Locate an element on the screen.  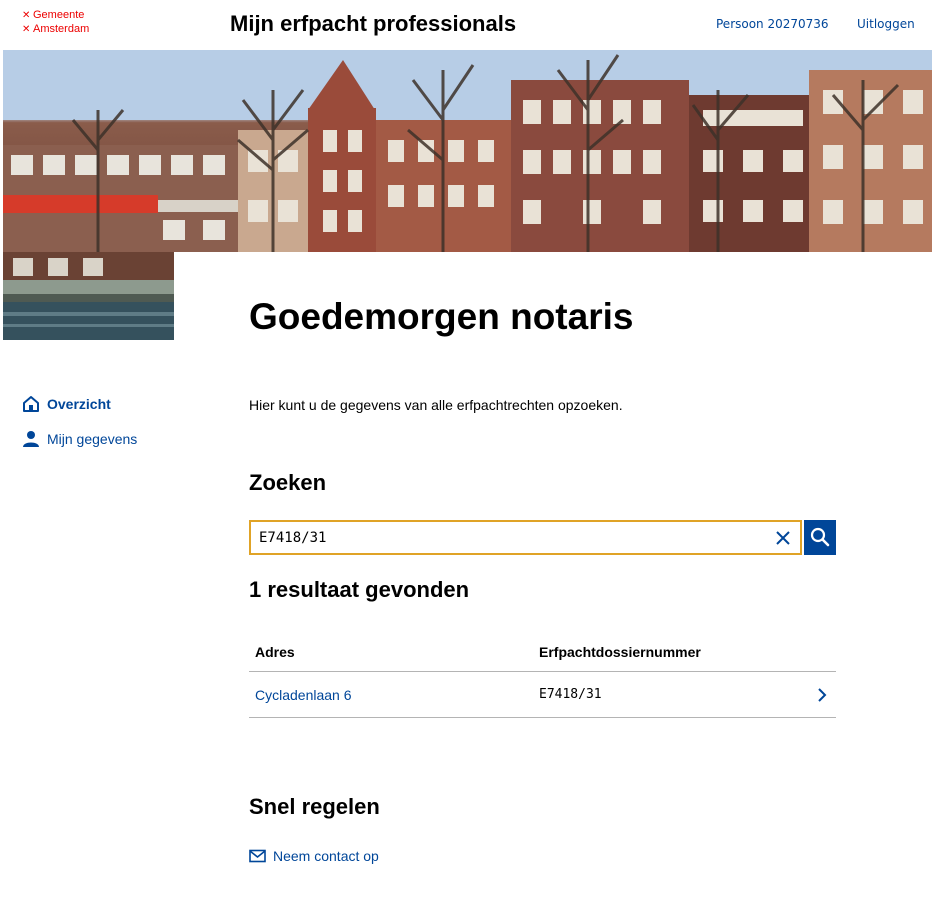
search-submit-button is located at coordinates (820, 537).